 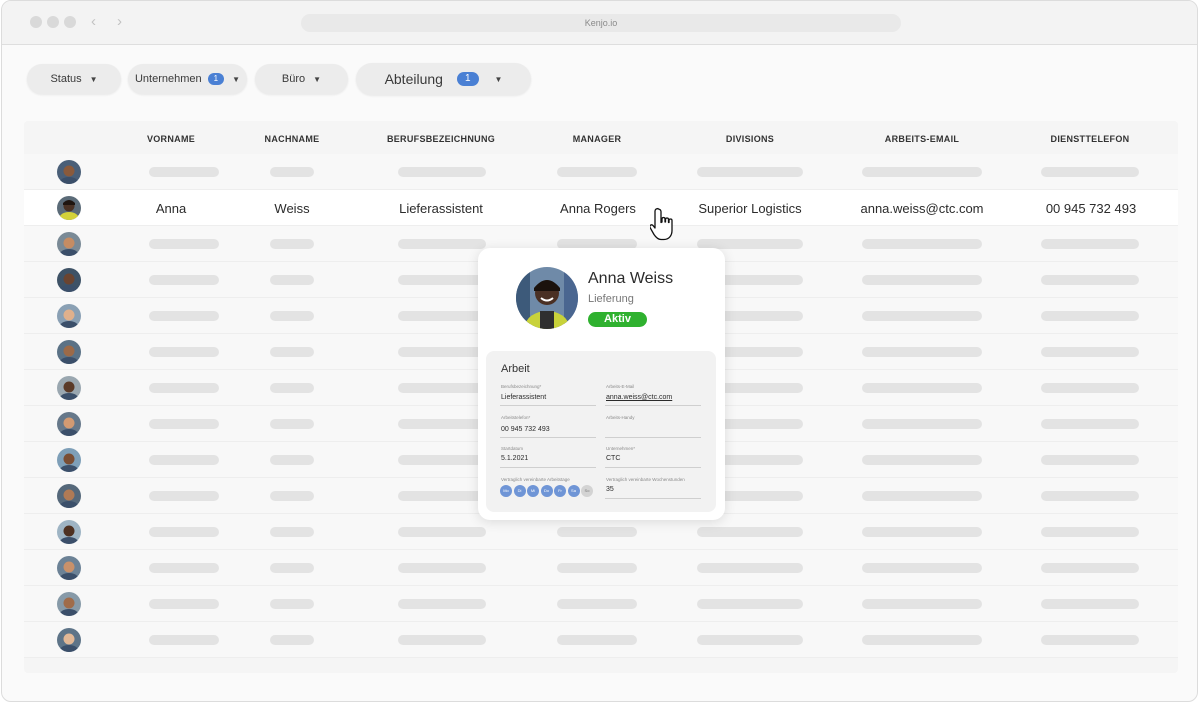 What do you see at coordinates (70, 22) in the screenshot?
I see `maximize-window-dot` at bounding box center [70, 22].